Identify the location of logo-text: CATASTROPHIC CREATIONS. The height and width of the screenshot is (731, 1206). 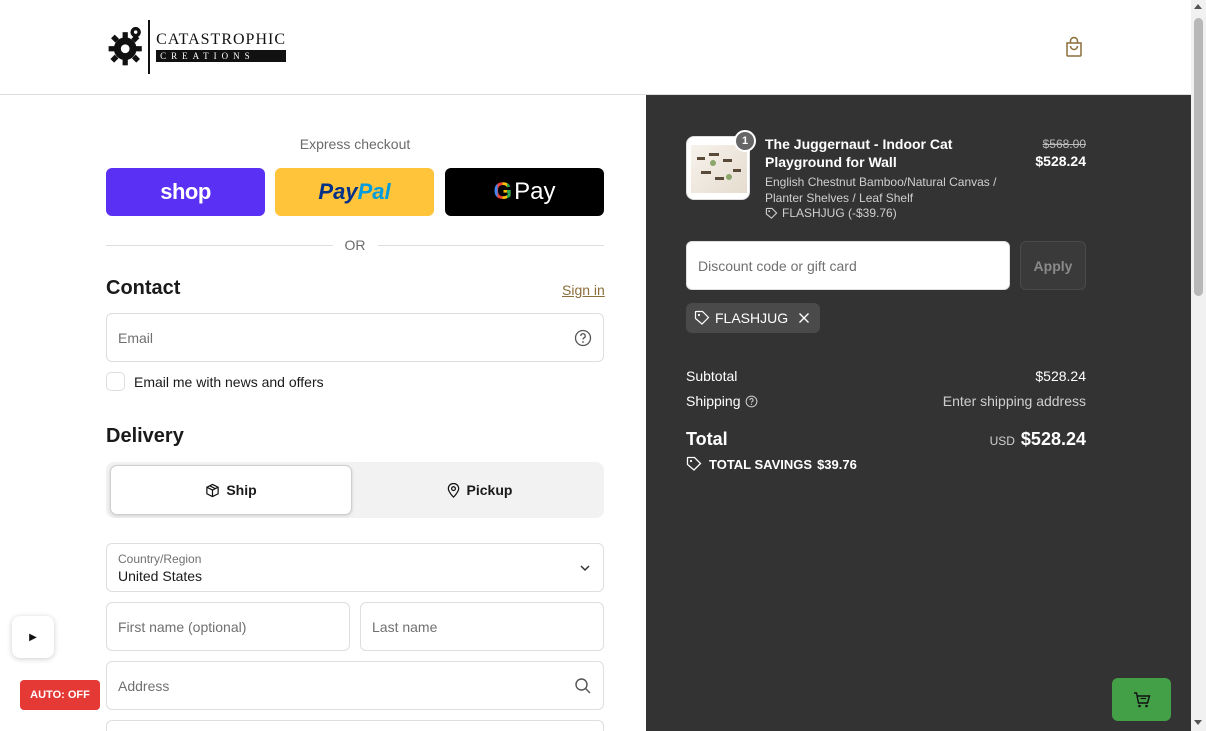
(221, 47).